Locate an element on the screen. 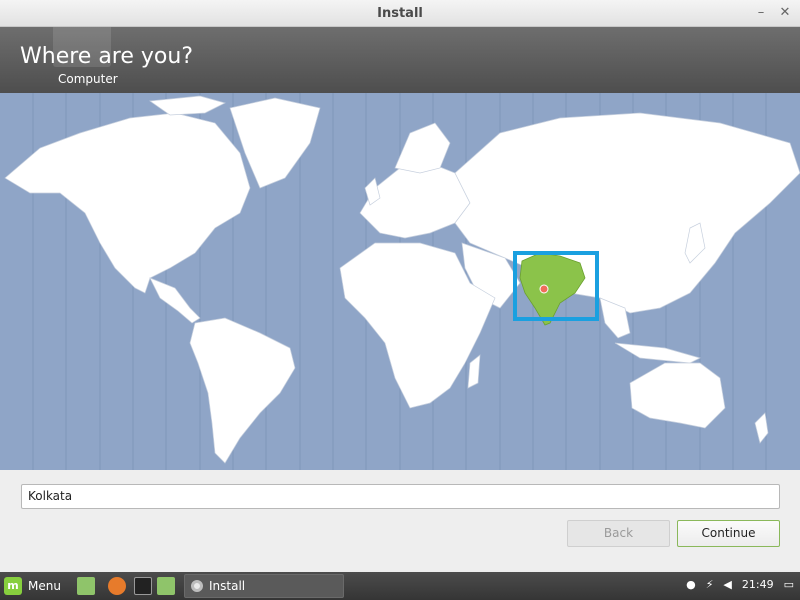 The height and width of the screenshot is (600, 800). firefox-icon is located at coordinates (117, 586).